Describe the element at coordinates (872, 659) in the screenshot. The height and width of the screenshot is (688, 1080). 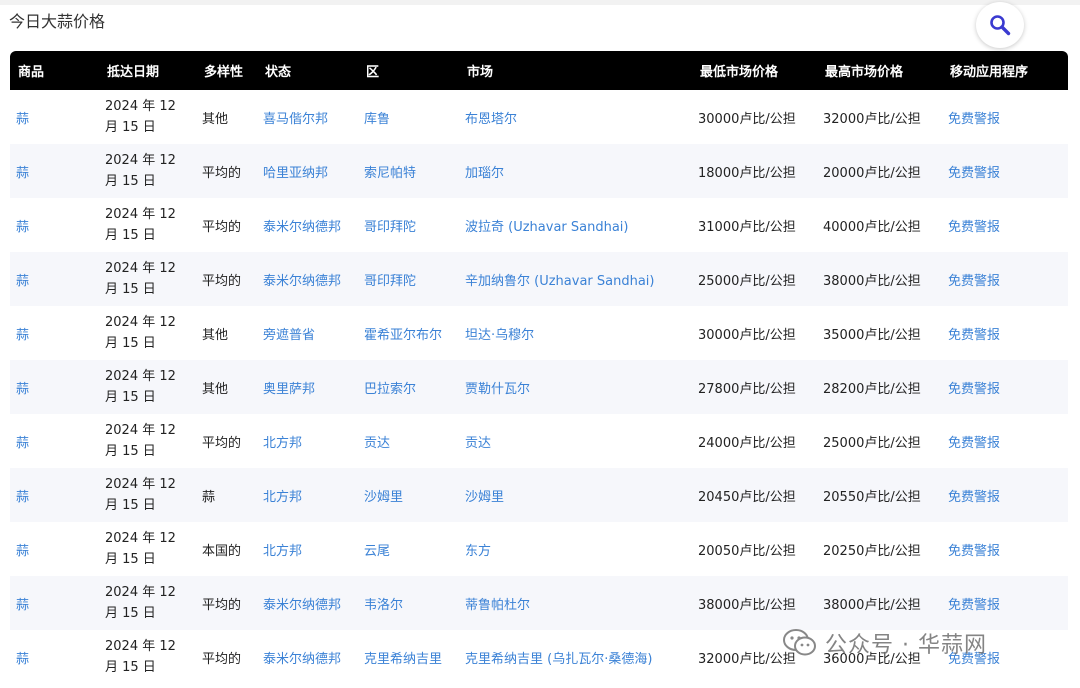
I see `cell-max-price: 36000卢比/公担` at that location.